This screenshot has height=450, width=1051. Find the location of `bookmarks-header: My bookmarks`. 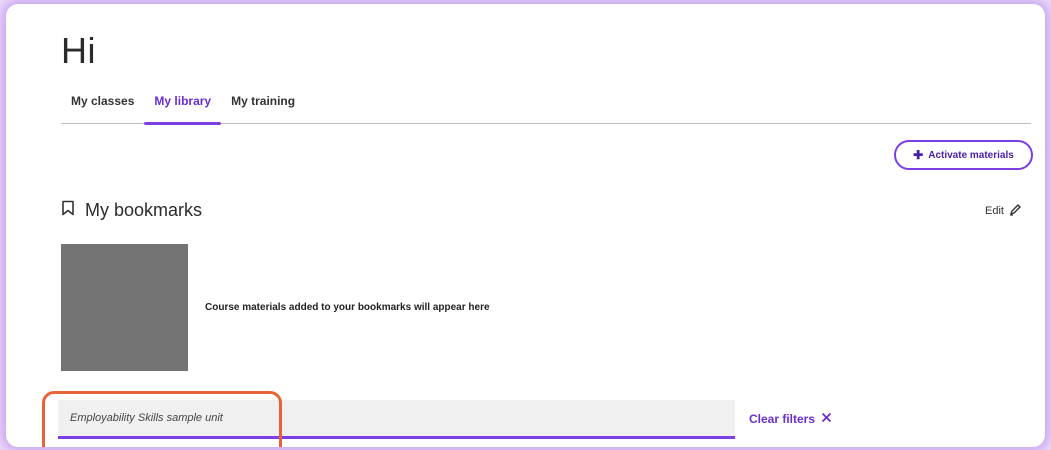

bookmarks-header: My bookmarks is located at coordinates (131, 210).